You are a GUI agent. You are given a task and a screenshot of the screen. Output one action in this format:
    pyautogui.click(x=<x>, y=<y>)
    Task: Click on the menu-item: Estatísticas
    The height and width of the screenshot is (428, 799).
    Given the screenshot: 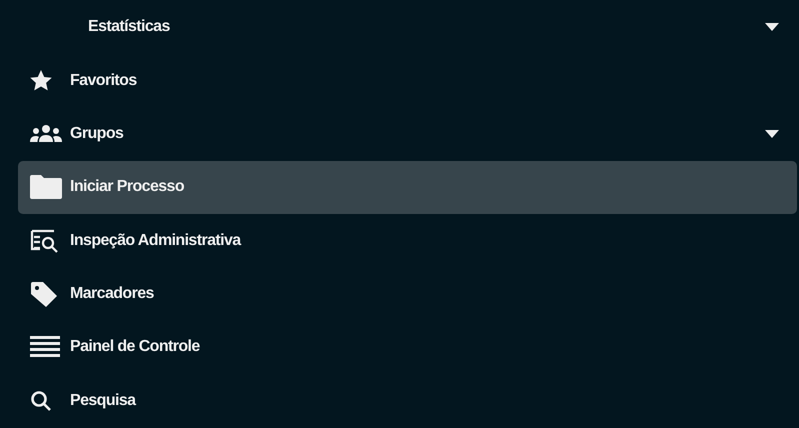 What is the action you would take?
    pyautogui.click(x=407, y=27)
    